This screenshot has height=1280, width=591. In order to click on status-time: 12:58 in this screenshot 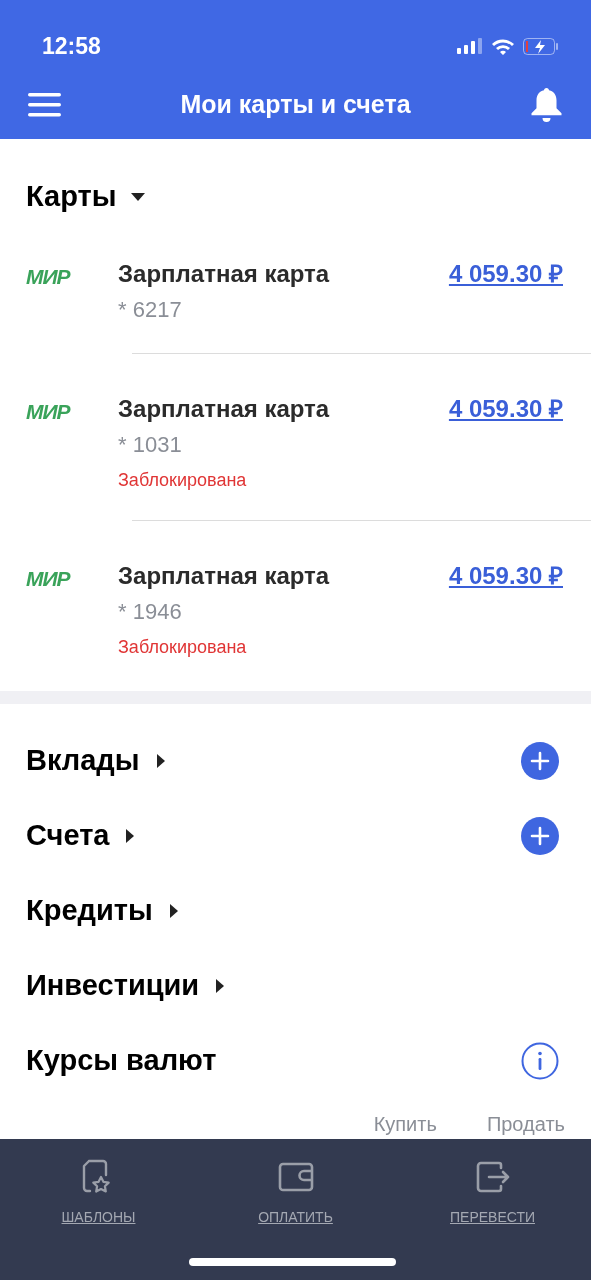, I will do `click(71, 46)`.